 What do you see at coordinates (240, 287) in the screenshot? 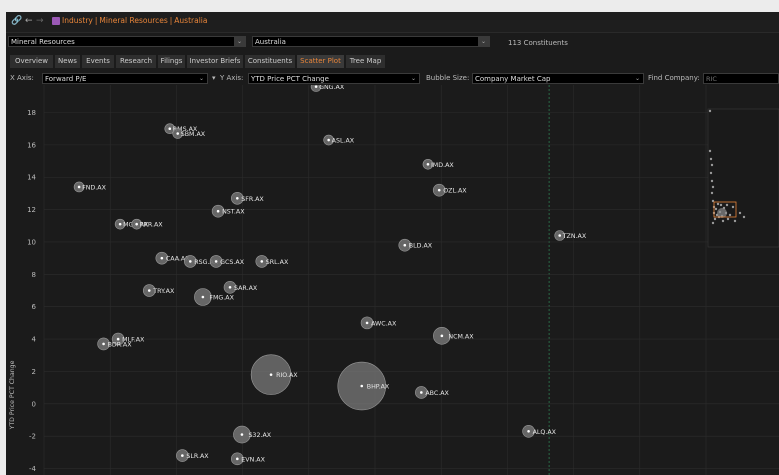
I see `data-point: SAR.AX` at bounding box center [240, 287].